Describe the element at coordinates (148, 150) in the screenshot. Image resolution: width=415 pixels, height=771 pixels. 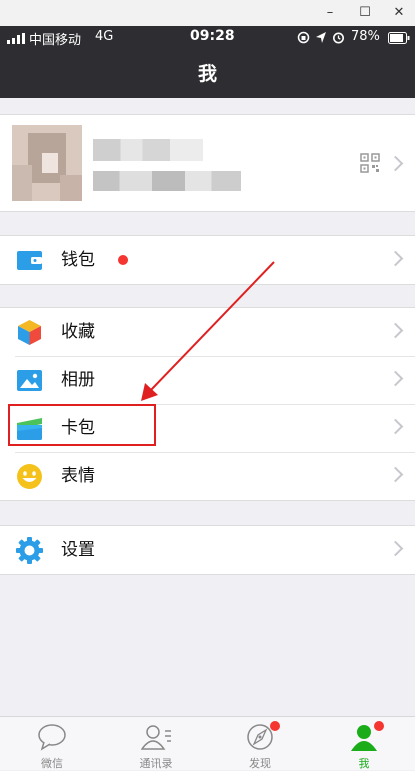
I see `profile-name-blurred` at that location.